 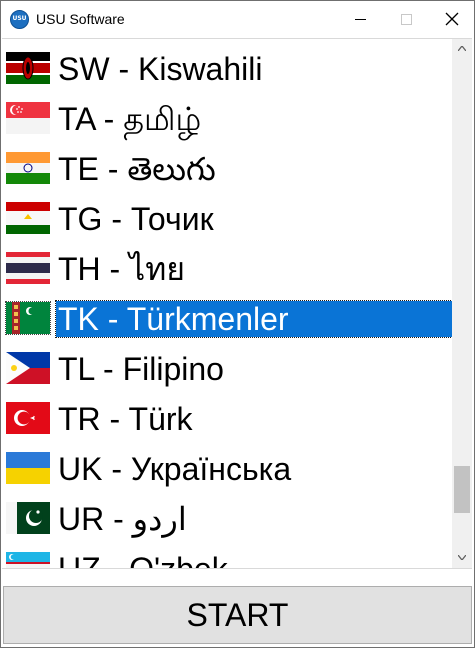 What do you see at coordinates (462, 489) in the screenshot?
I see `scrollbar-thumb` at bounding box center [462, 489].